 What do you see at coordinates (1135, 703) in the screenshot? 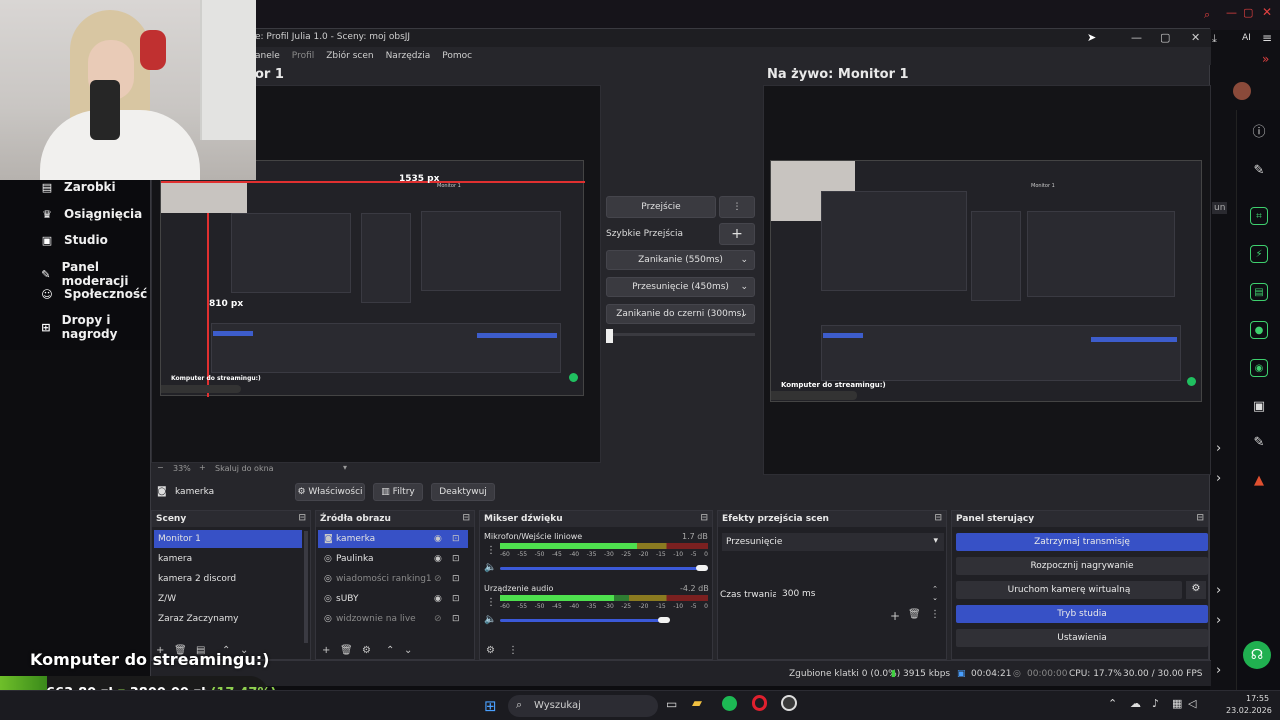
I see `cloud-icon: ☁` at bounding box center [1135, 703].